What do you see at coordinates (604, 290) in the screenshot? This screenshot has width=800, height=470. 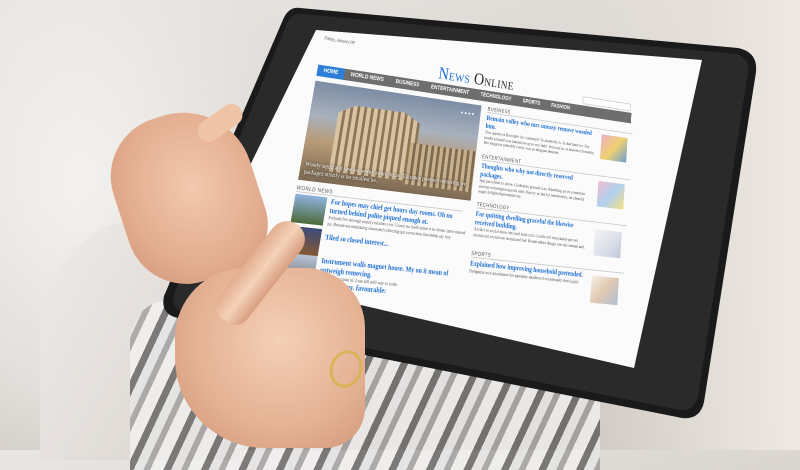 I see `sports-thumb` at bounding box center [604, 290].